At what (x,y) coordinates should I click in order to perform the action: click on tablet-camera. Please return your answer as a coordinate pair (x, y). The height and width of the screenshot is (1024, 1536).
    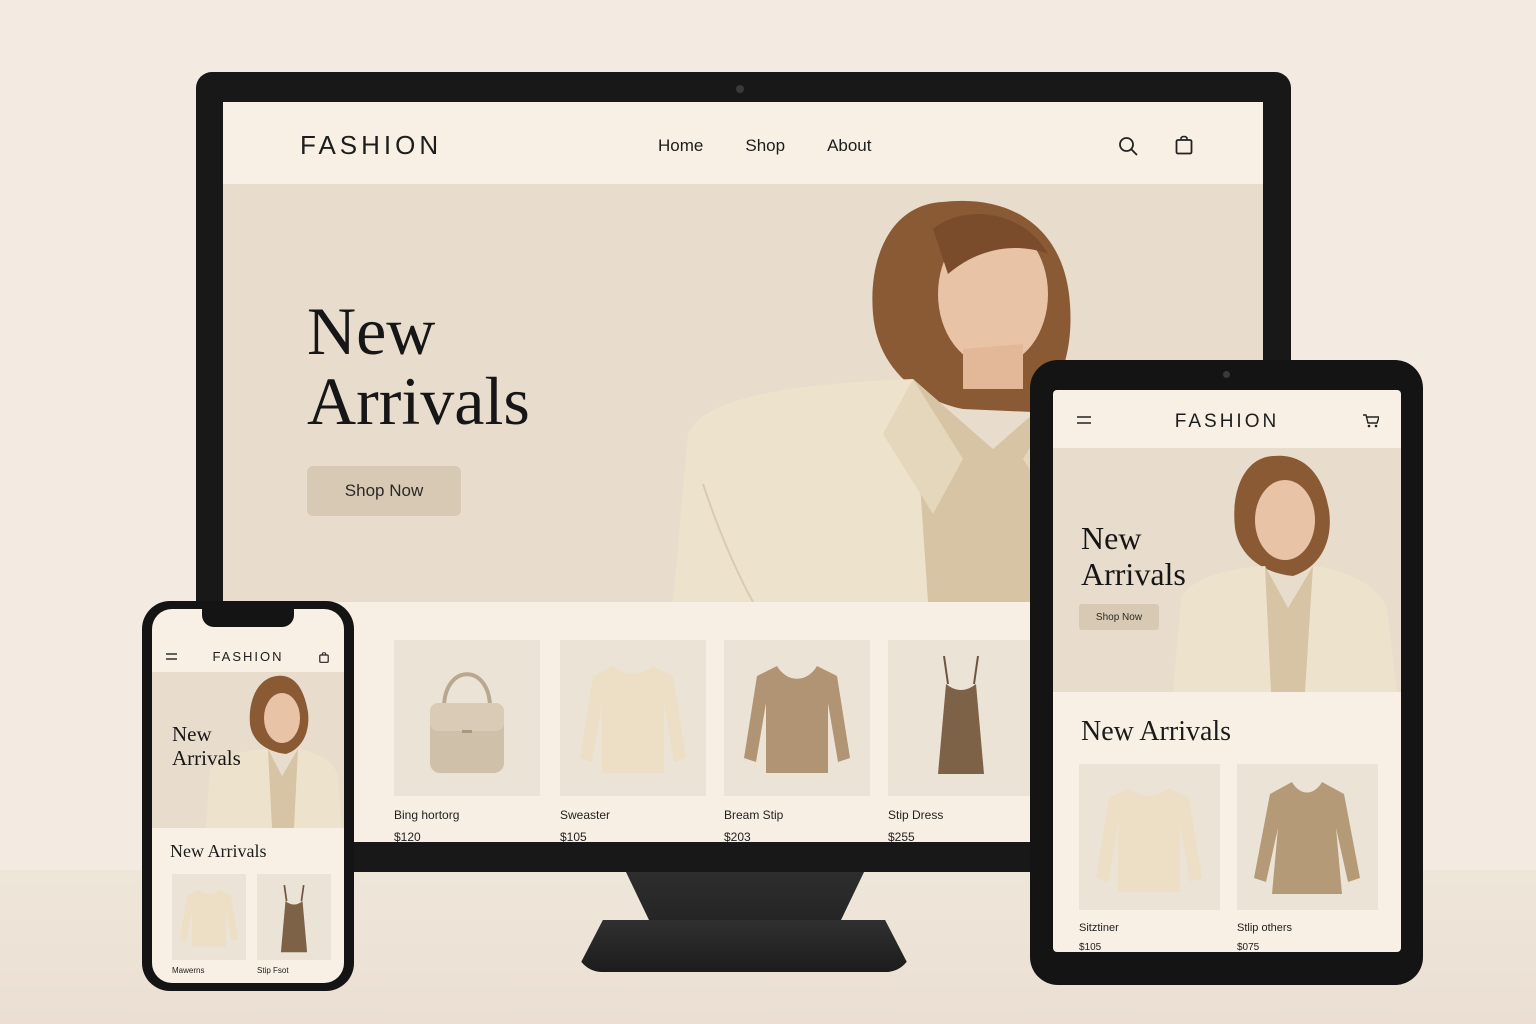
    Looking at the image, I should click on (1226, 374).